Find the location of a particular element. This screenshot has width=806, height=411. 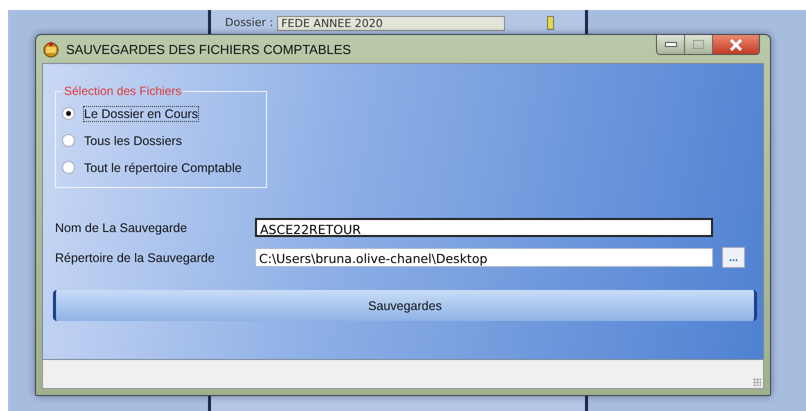

field-label: Nom de La Sauvegarde is located at coordinates (121, 227).